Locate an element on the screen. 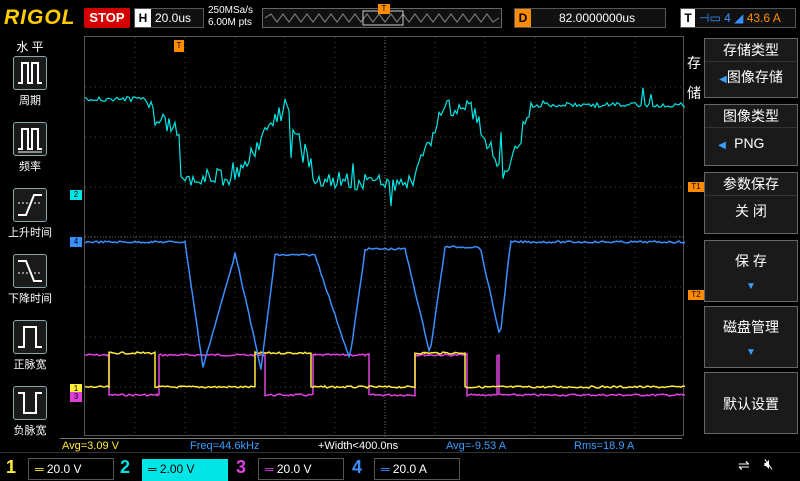  meas-ch4-rms: Rms=18.9 A is located at coordinates (627, 445).